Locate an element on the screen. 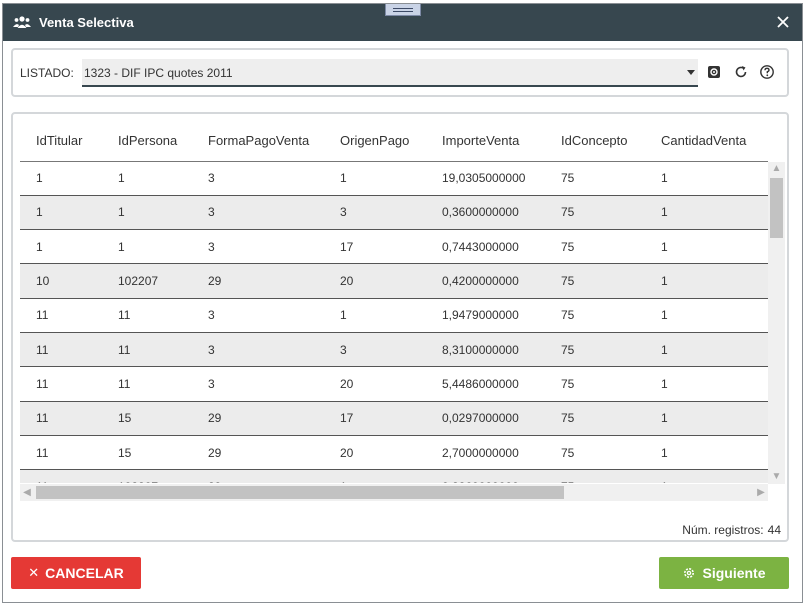 This screenshot has width=805, height=605. table-cell: 0,2260000000 is located at coordinates (485, 476).